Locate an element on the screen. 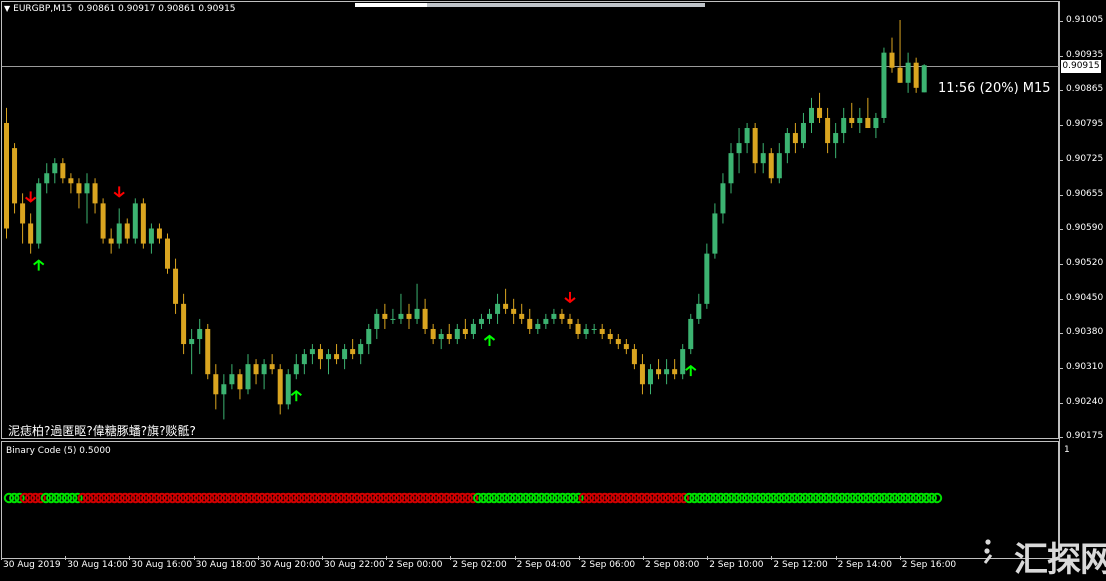 The width and height of the screenshot is (1106, 581). buy-arrow-icon is located at coordinates (489, 340).